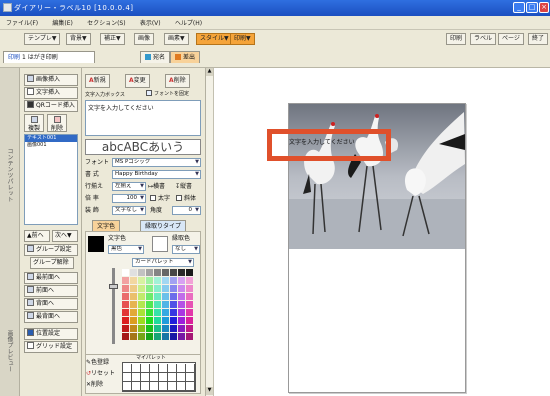 This screenshot has width=550, height=396. I want to click on order-down-button: 次へ▼, so click(65, 236).